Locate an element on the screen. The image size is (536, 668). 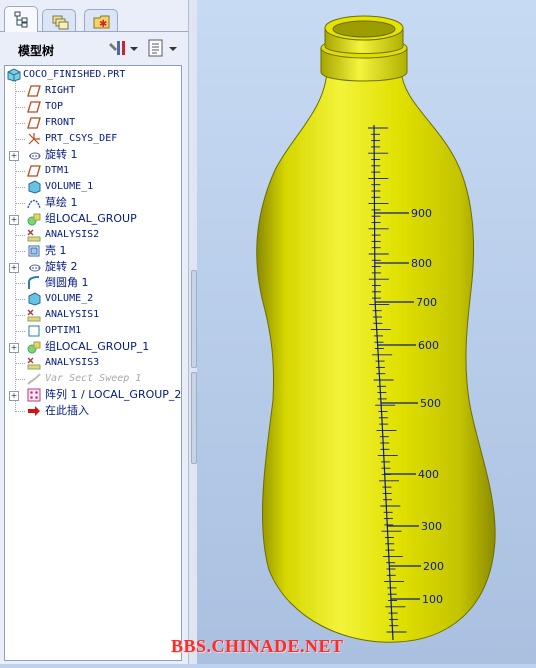
layers-tab is located at coordinates (59, 20).